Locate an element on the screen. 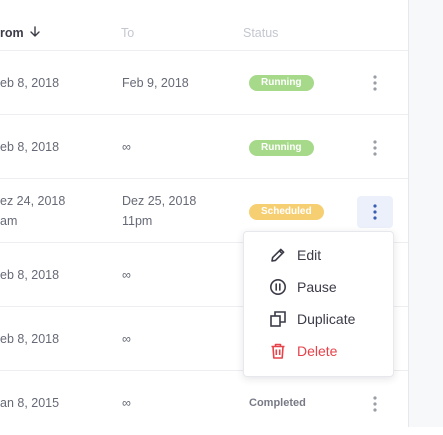  menu-item-pause-label: Pause is located at coordinates (317, 287).